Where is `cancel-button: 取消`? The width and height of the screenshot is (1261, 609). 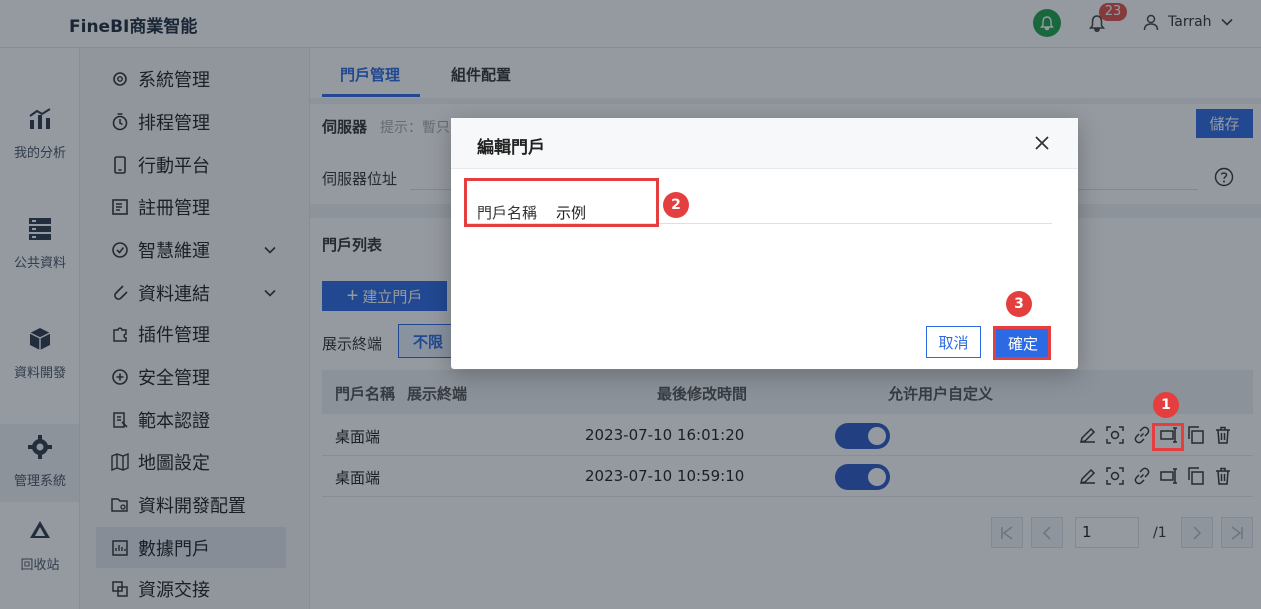 cancel-button: 取消 is located at coordinates (953, 342).